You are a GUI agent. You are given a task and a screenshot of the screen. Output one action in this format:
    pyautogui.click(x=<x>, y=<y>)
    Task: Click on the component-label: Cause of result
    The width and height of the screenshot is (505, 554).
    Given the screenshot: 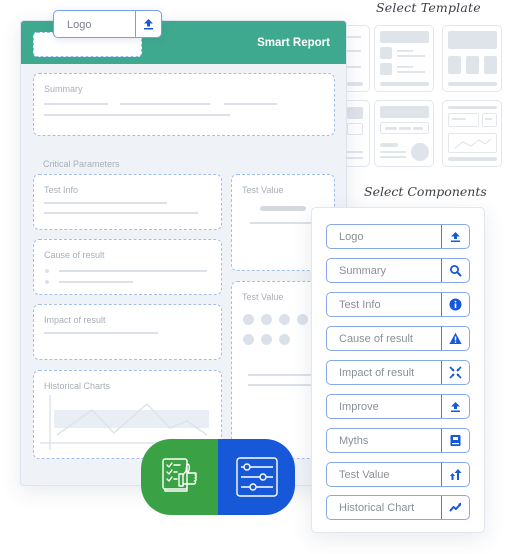 What is the action you would take?
    pyautogui.click(x=376, y=339)
    